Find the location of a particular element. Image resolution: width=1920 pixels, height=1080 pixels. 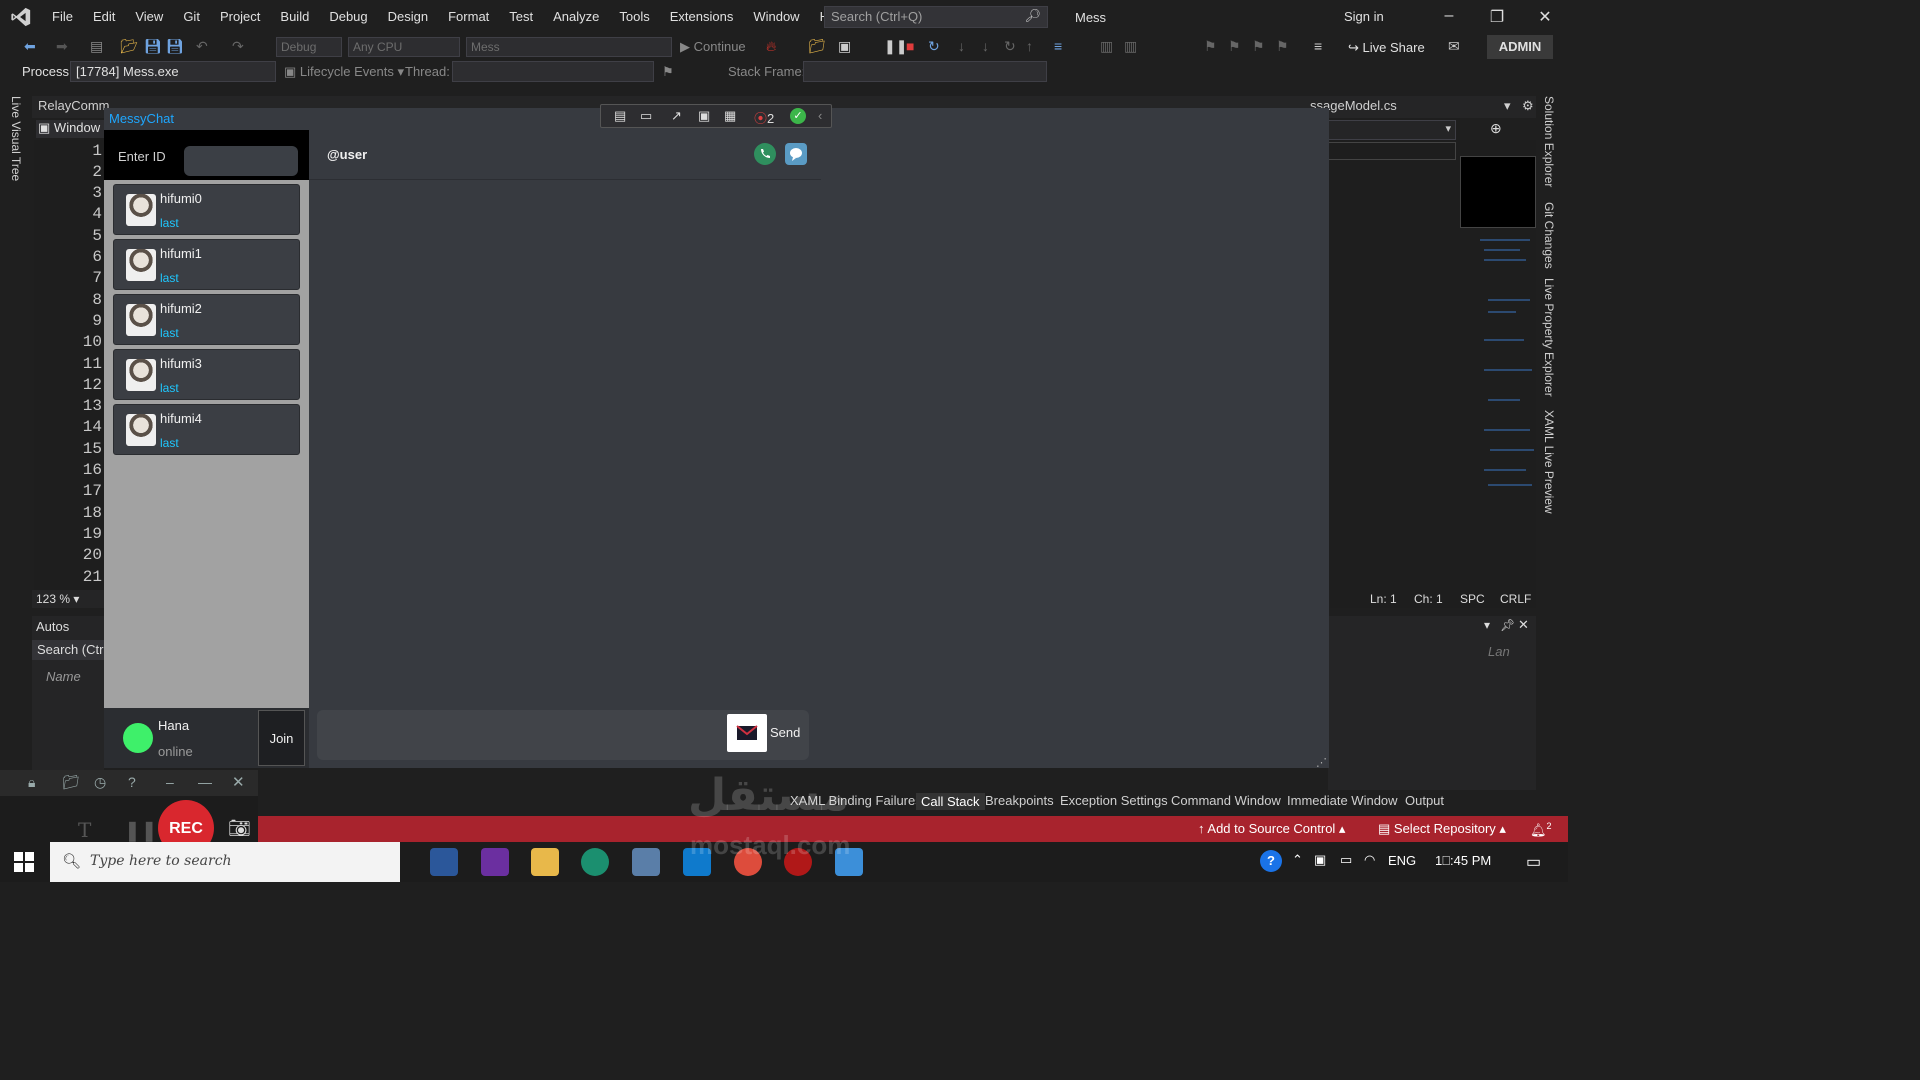

menu-tools: Tools is located at coordinates (634, 17).